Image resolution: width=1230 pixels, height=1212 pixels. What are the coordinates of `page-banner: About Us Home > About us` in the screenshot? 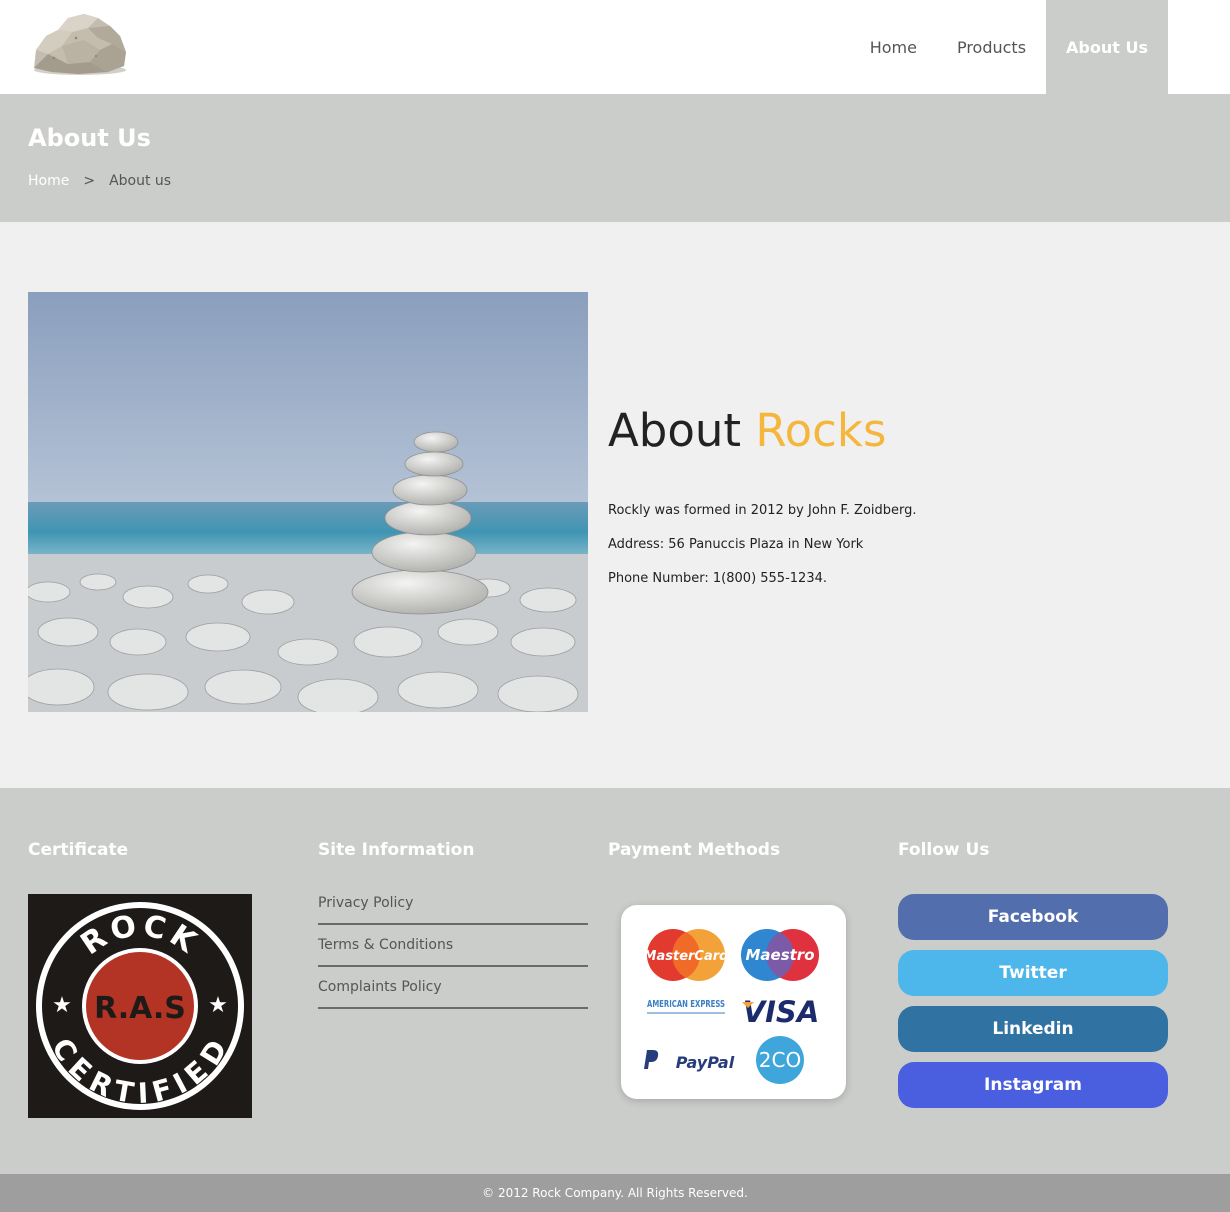 It's located at (615, 158).